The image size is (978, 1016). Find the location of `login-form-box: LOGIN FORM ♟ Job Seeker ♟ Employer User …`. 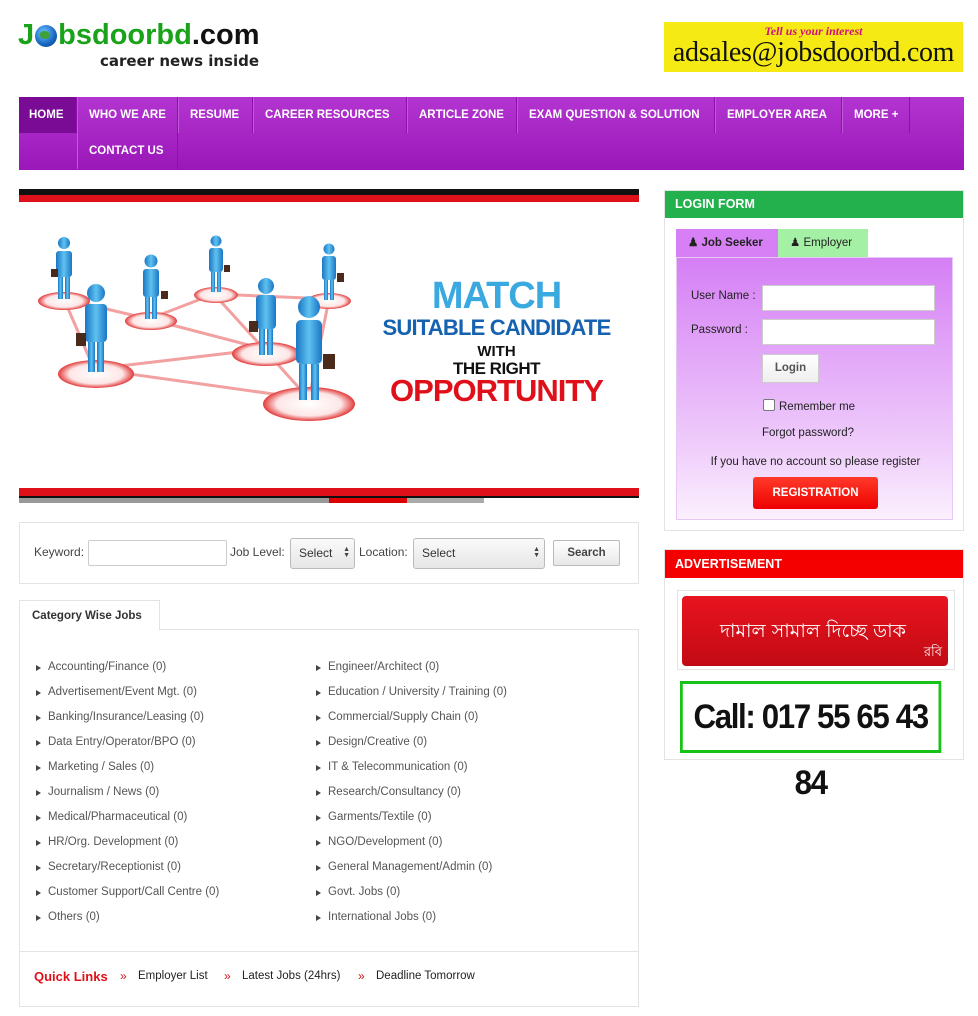

login-form-box: LOGIN FORM ♟ Job Seeker ♟ Employer User … is located at coordinates (814, 360).